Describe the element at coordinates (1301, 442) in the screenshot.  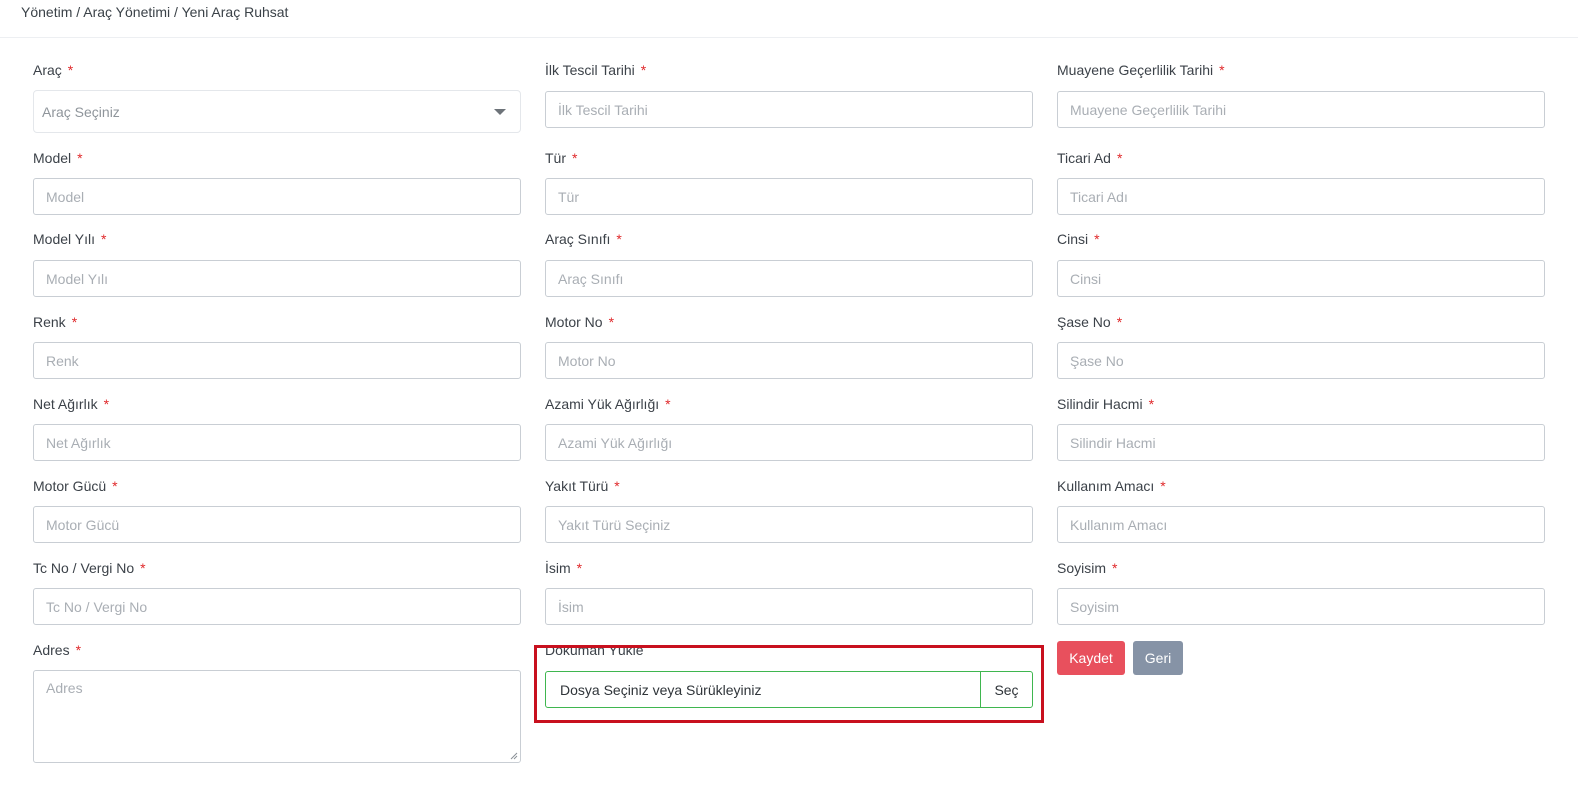
I see `silindir-input: Silindir Hacmi` at that location.